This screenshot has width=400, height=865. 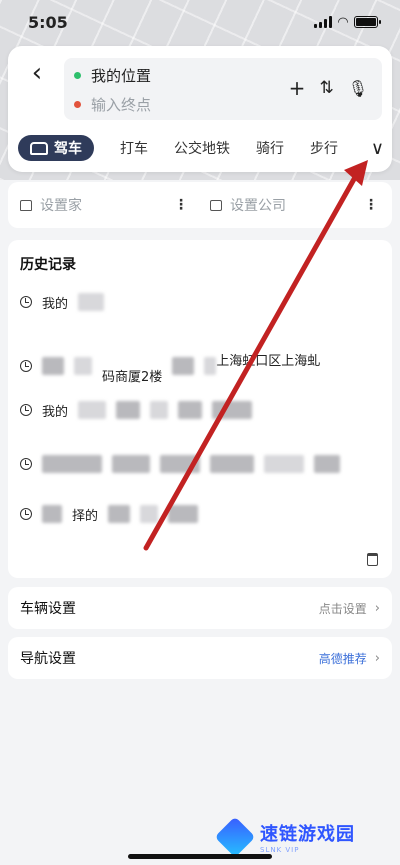 I want to click on company-more-icon: ⋮, so click(x=371, y=205).